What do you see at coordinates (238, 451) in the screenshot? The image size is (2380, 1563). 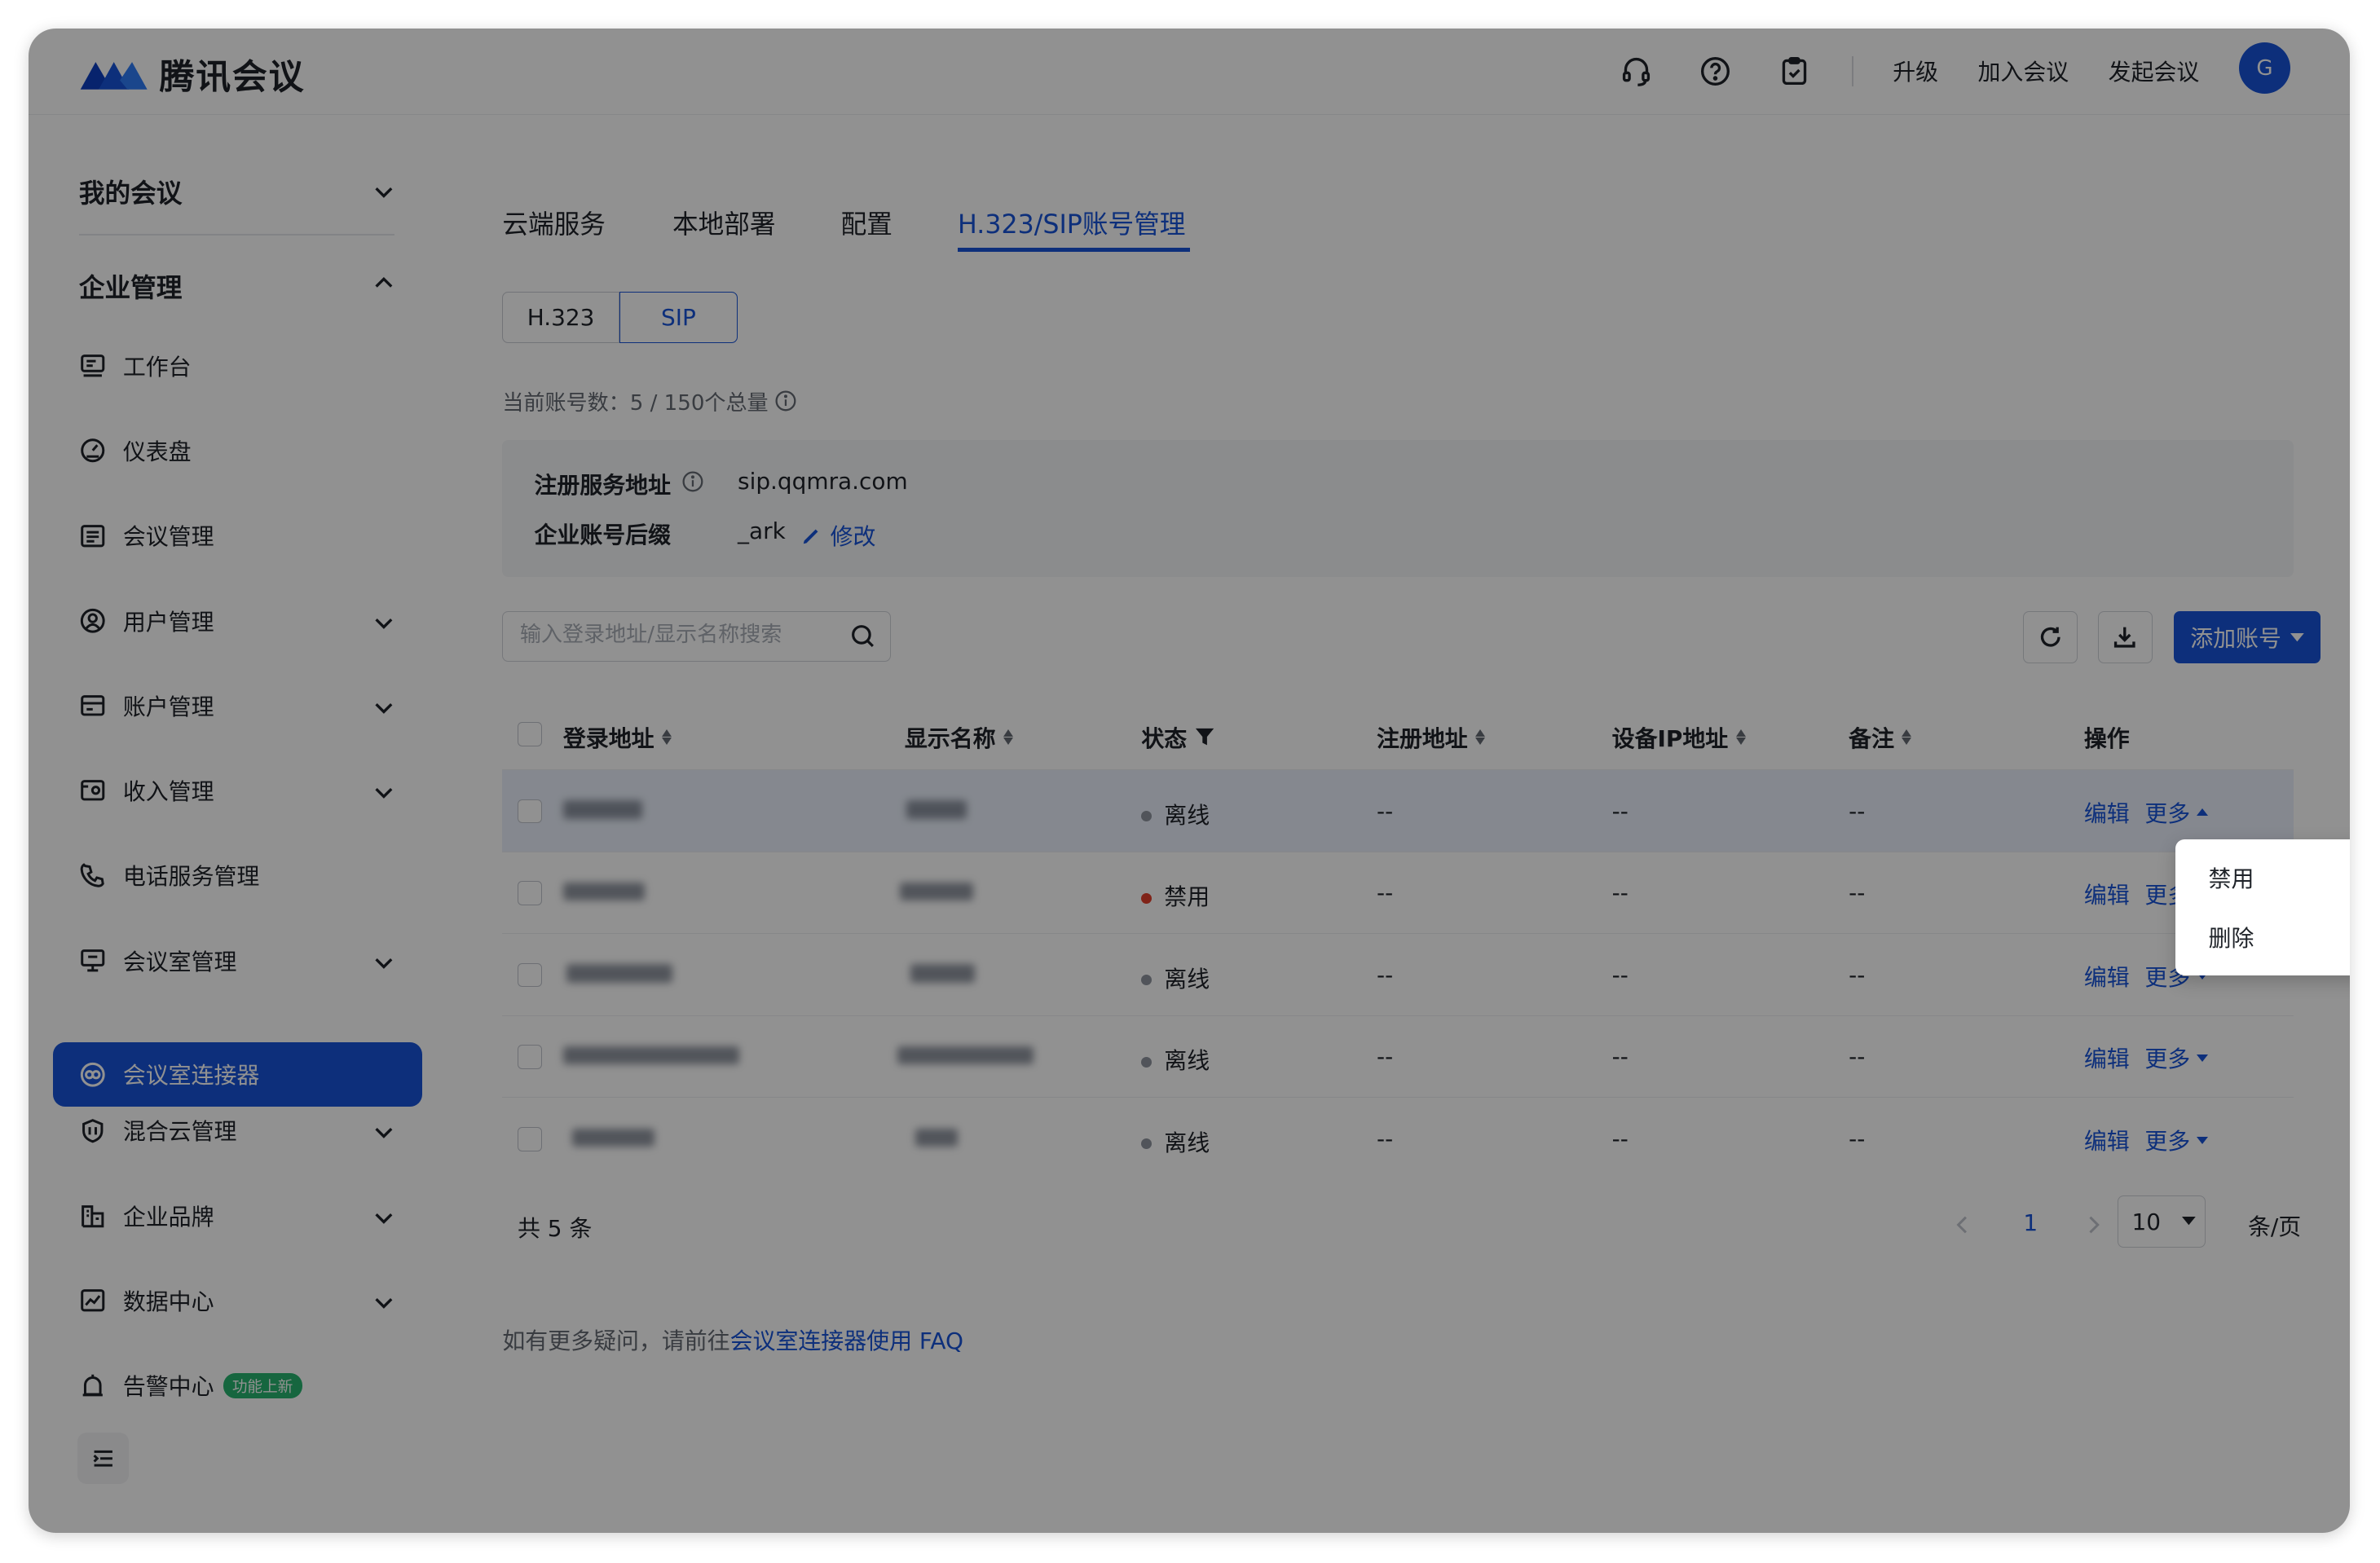 I see `sidebar-item-dashboard: 仪表盘` at bounding box center [238, 451].